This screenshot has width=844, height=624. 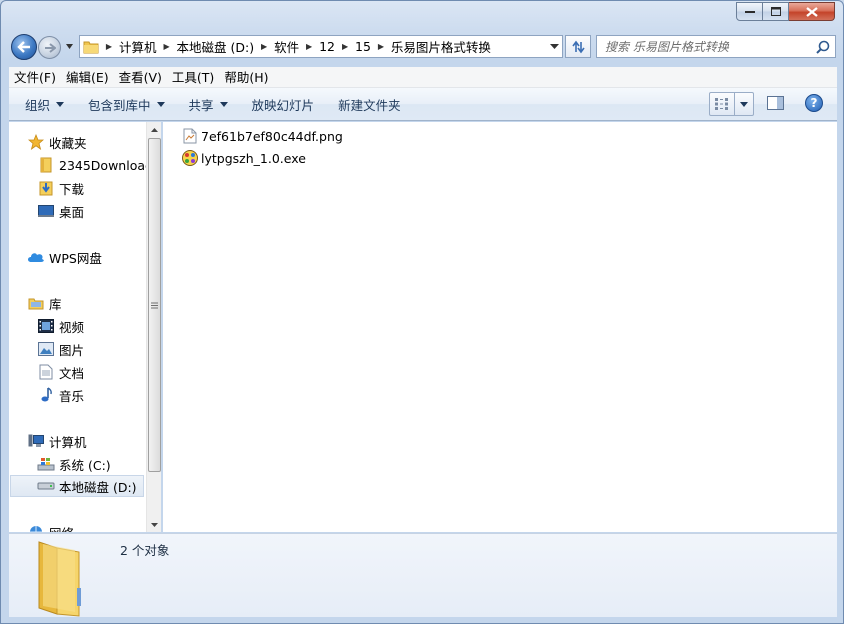 I want to click on cloud-icon, so click(x=36, y=257).